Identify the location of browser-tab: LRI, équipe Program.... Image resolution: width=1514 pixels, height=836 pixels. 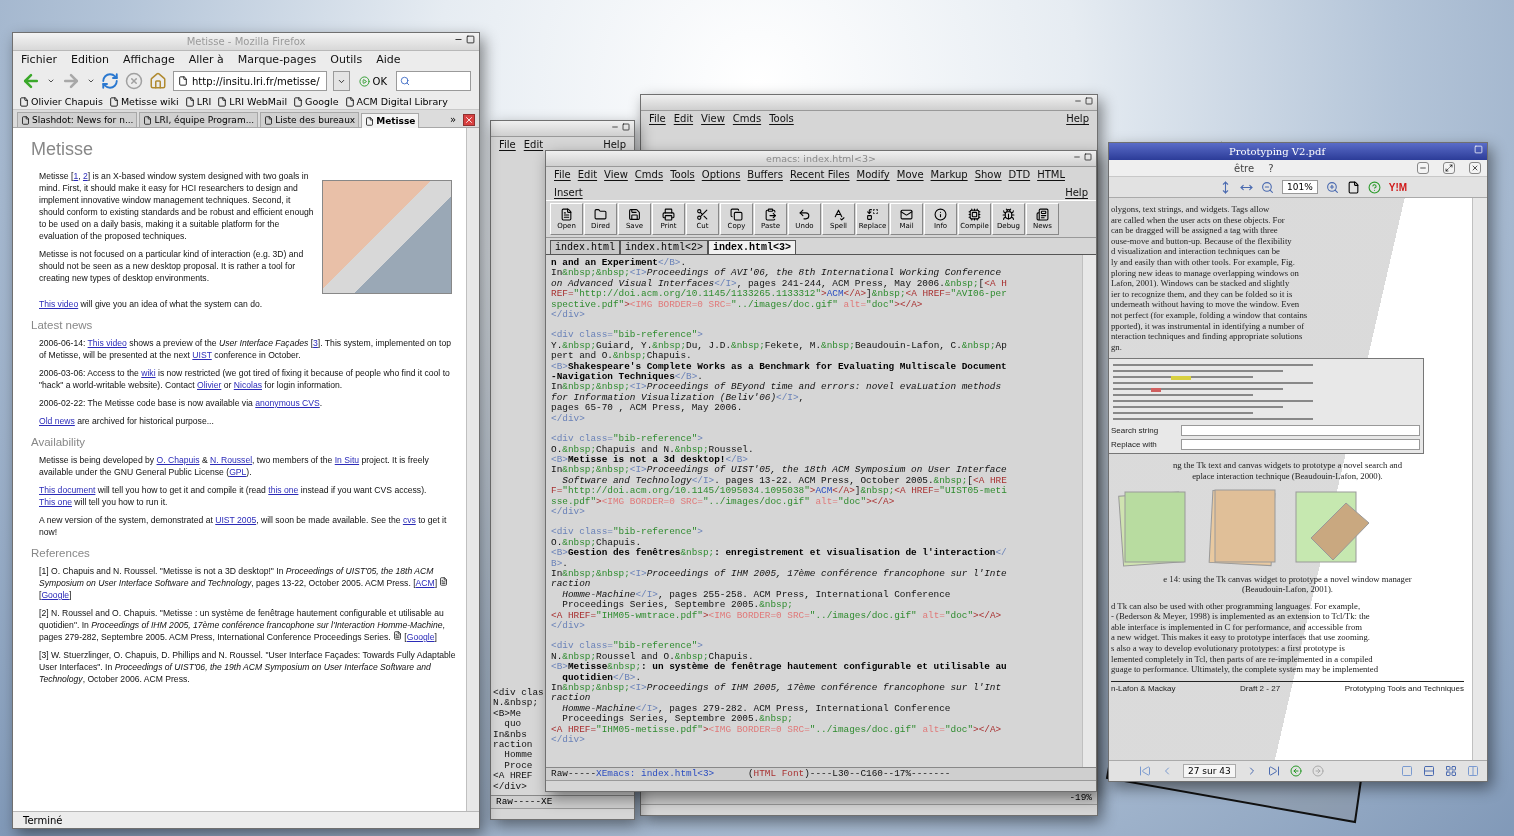
(199, 119).